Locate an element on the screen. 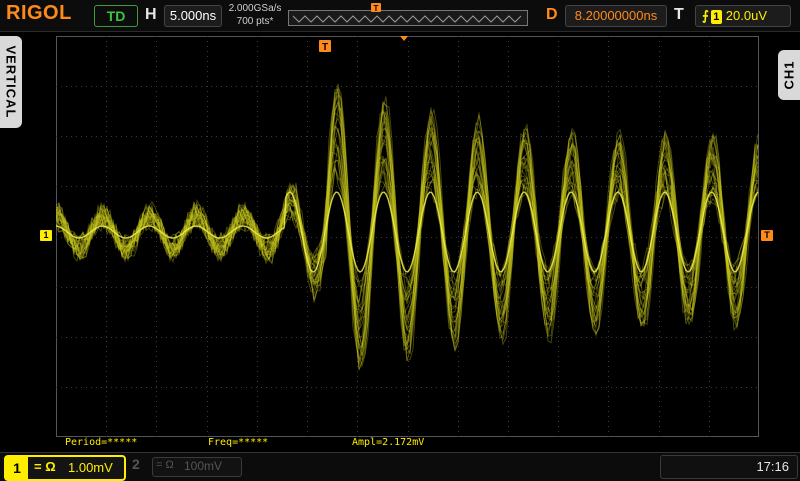  ch2-number: 2 is located at coordinates (136, 464).